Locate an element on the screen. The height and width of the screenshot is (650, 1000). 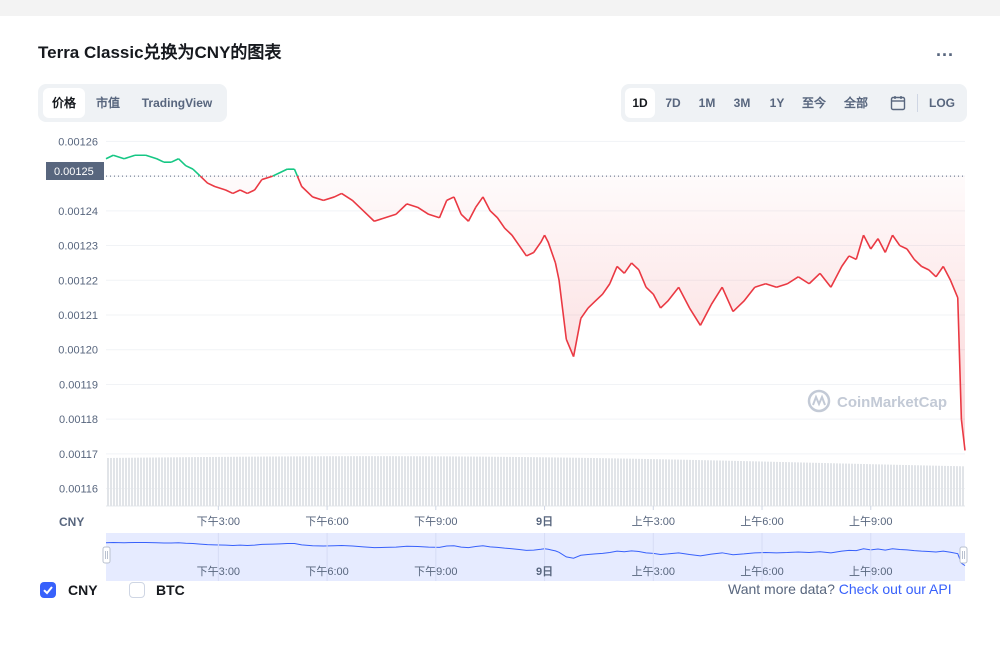
range-navigator: 下午3:00 下午6:00 下午9:00 9日 上午3:00 上午6:00 上午9:00 is located at coordinates (535, 557).